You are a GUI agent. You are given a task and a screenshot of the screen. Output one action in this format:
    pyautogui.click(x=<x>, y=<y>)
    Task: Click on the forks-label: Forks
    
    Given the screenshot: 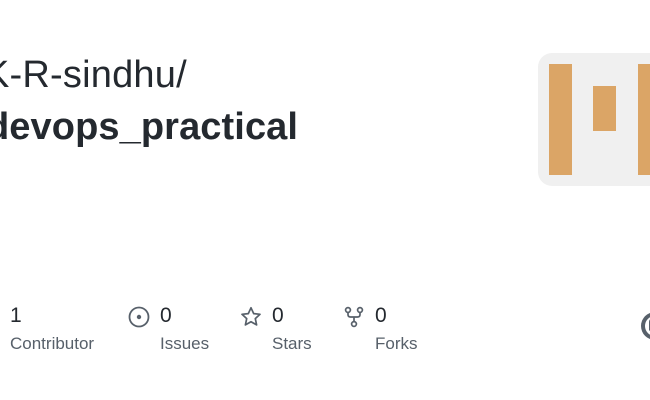 What is the action you would take?
    pyautogui.click(x=396, y=343)
    